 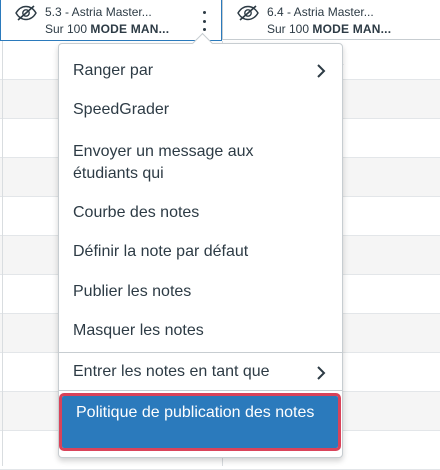 What do you see at coordinates (200, 422) in the screenshot?
I see `menu-item-grade-posting-policy: Politique de publication des notes` at bounding box center [200, 422].